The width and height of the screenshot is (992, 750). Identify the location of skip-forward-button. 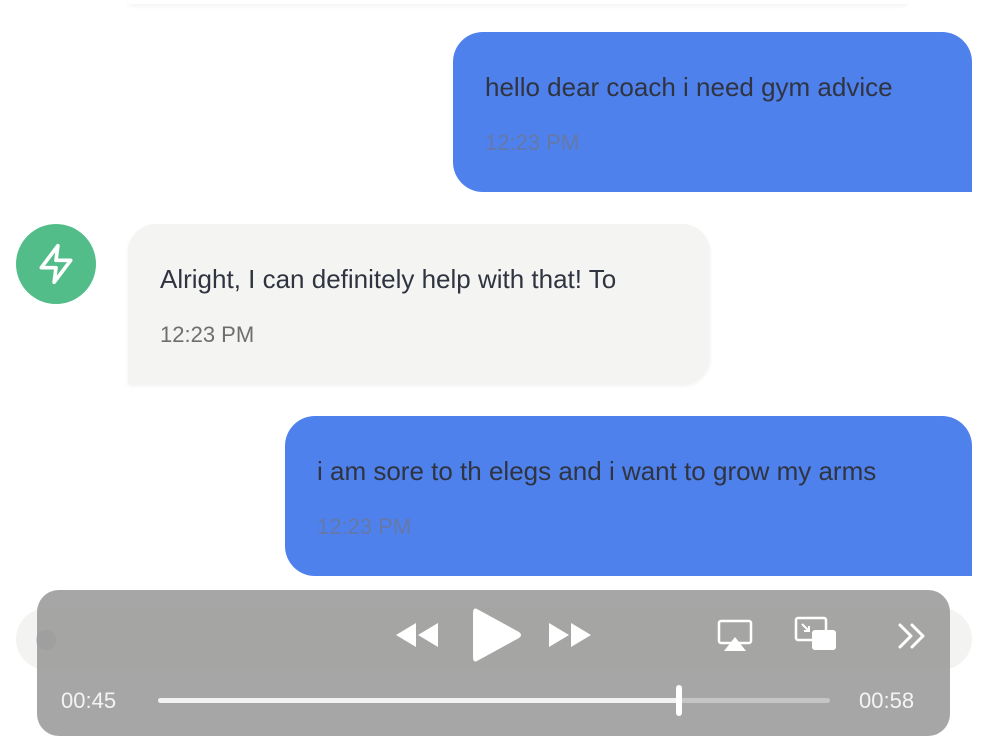
(912, 636).